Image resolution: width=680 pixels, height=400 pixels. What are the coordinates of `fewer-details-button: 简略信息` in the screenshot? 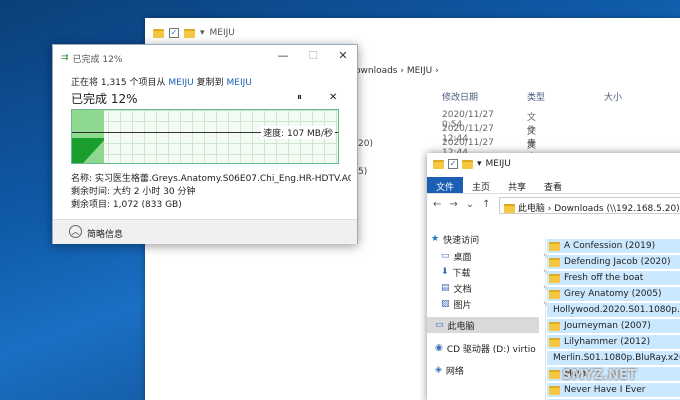 It's located at (105, 233).